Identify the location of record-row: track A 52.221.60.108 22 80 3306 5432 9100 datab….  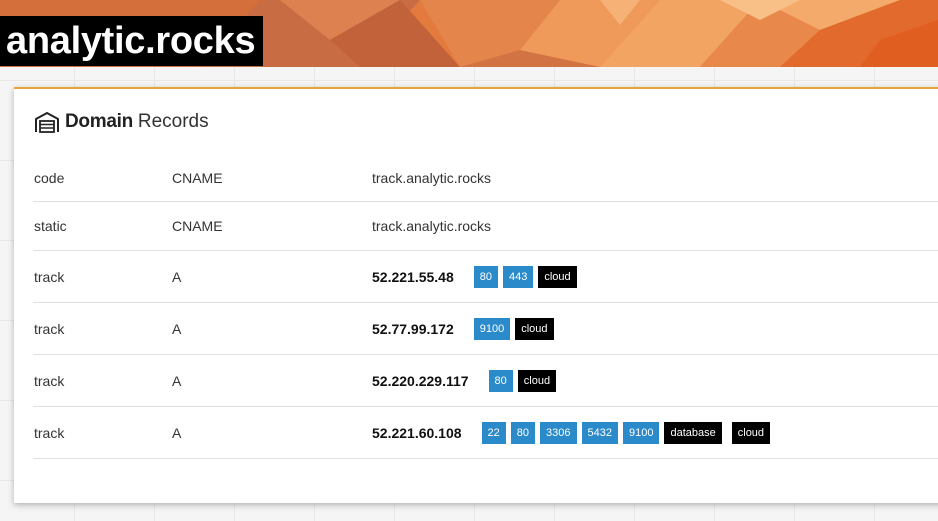
(485, 433).